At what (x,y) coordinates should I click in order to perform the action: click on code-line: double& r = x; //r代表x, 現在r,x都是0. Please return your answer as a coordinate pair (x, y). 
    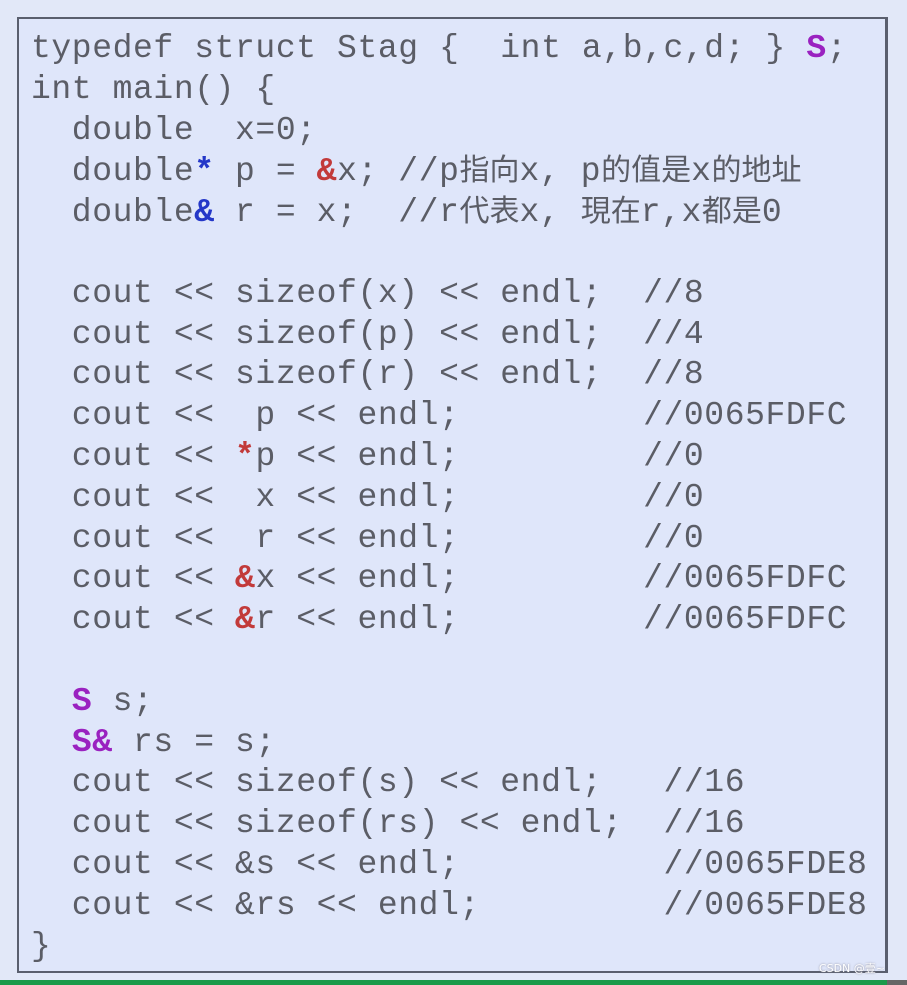
    Looking at the image, I should click on (449, 212).